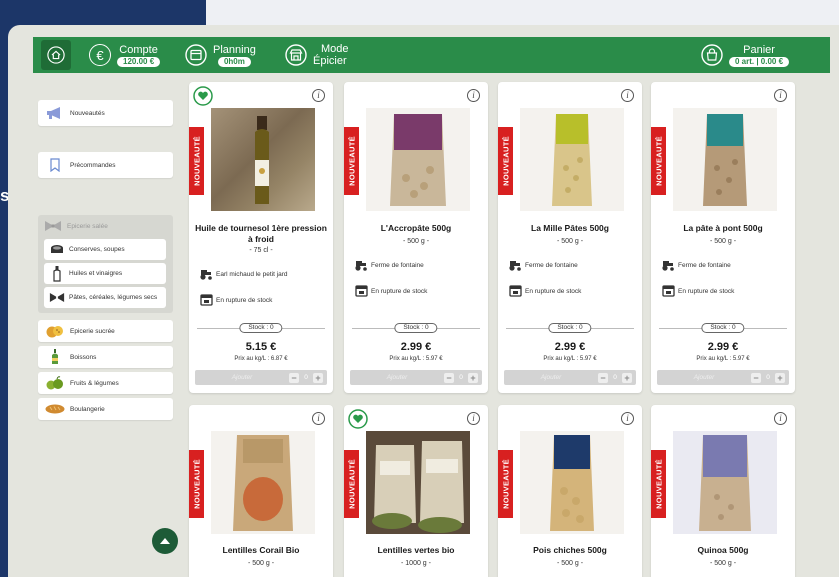  What do you see at coordinates (399, 291) in the screenshot?
I see `stock-status: En rupture de stock` at bounding box center [399, 291].